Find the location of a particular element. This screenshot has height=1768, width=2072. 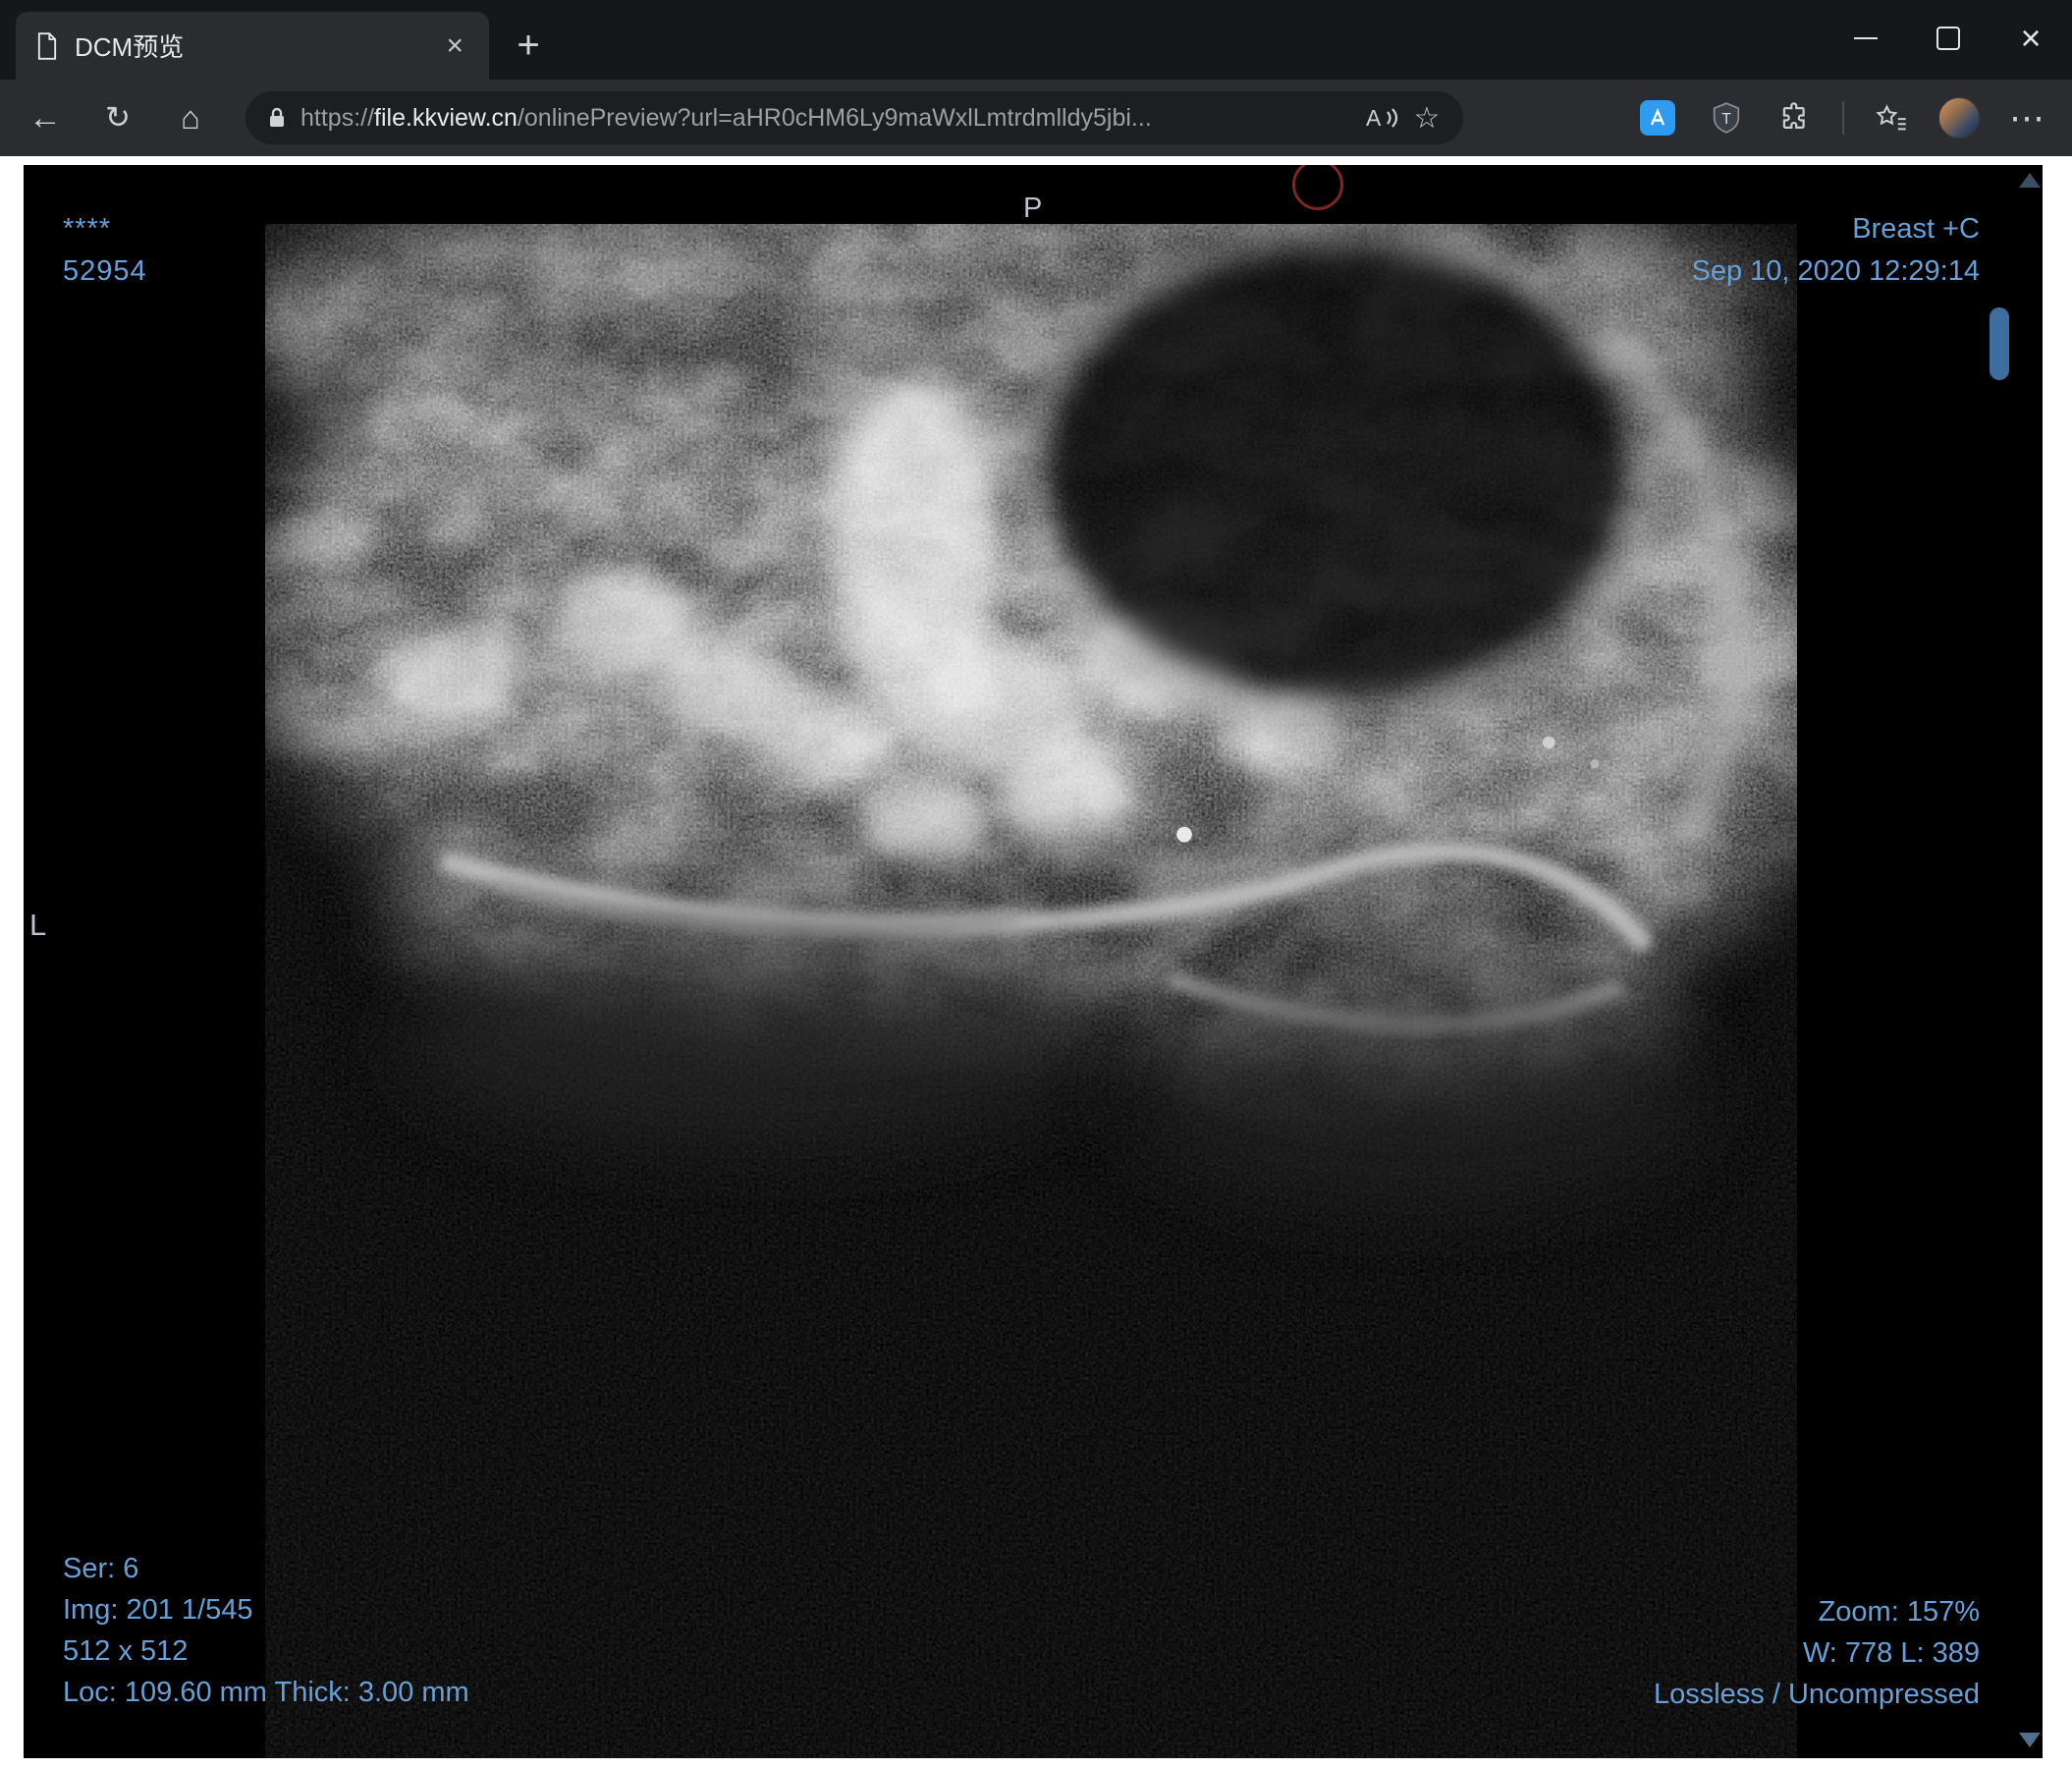

svg-text: T is located at coordinates (1726, 119).